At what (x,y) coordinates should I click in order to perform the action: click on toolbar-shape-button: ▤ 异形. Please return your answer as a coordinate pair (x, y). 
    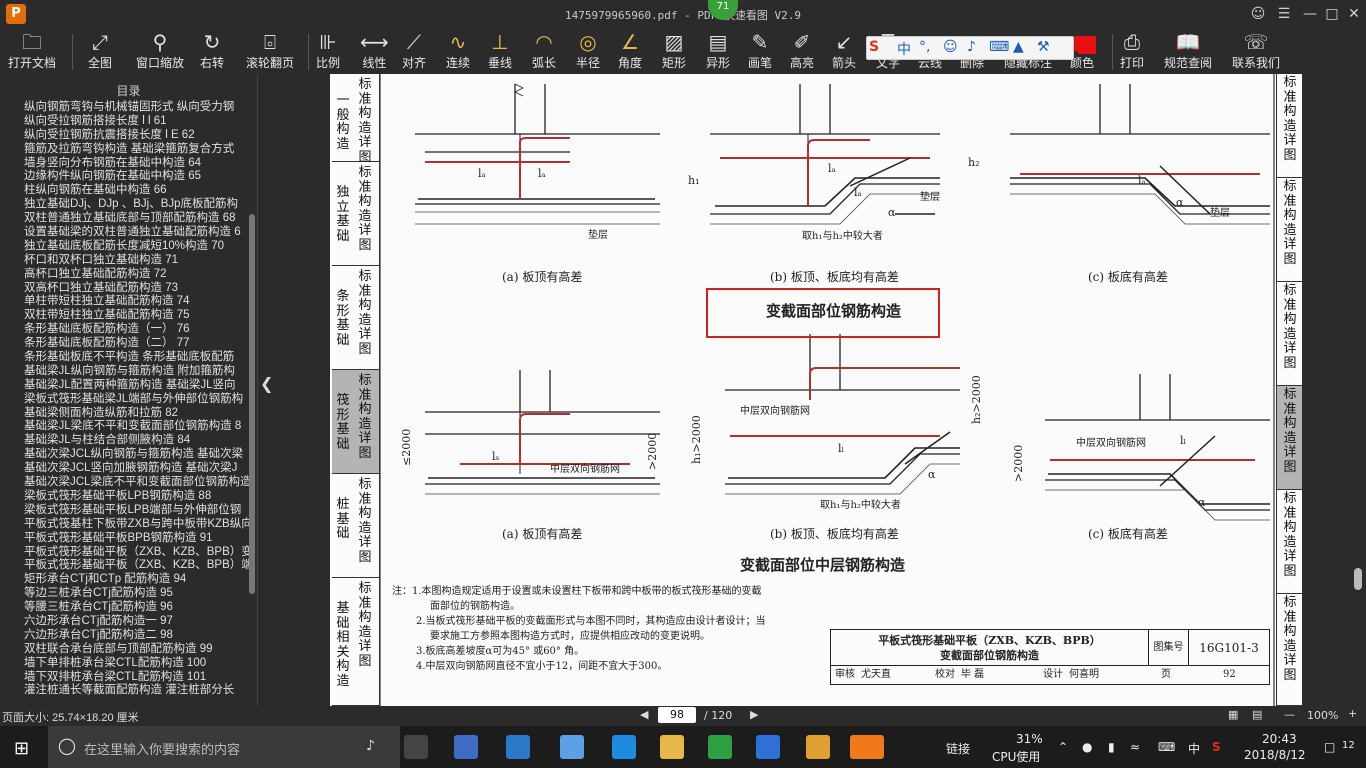
    Looking at the image, I should click on (718, 52).